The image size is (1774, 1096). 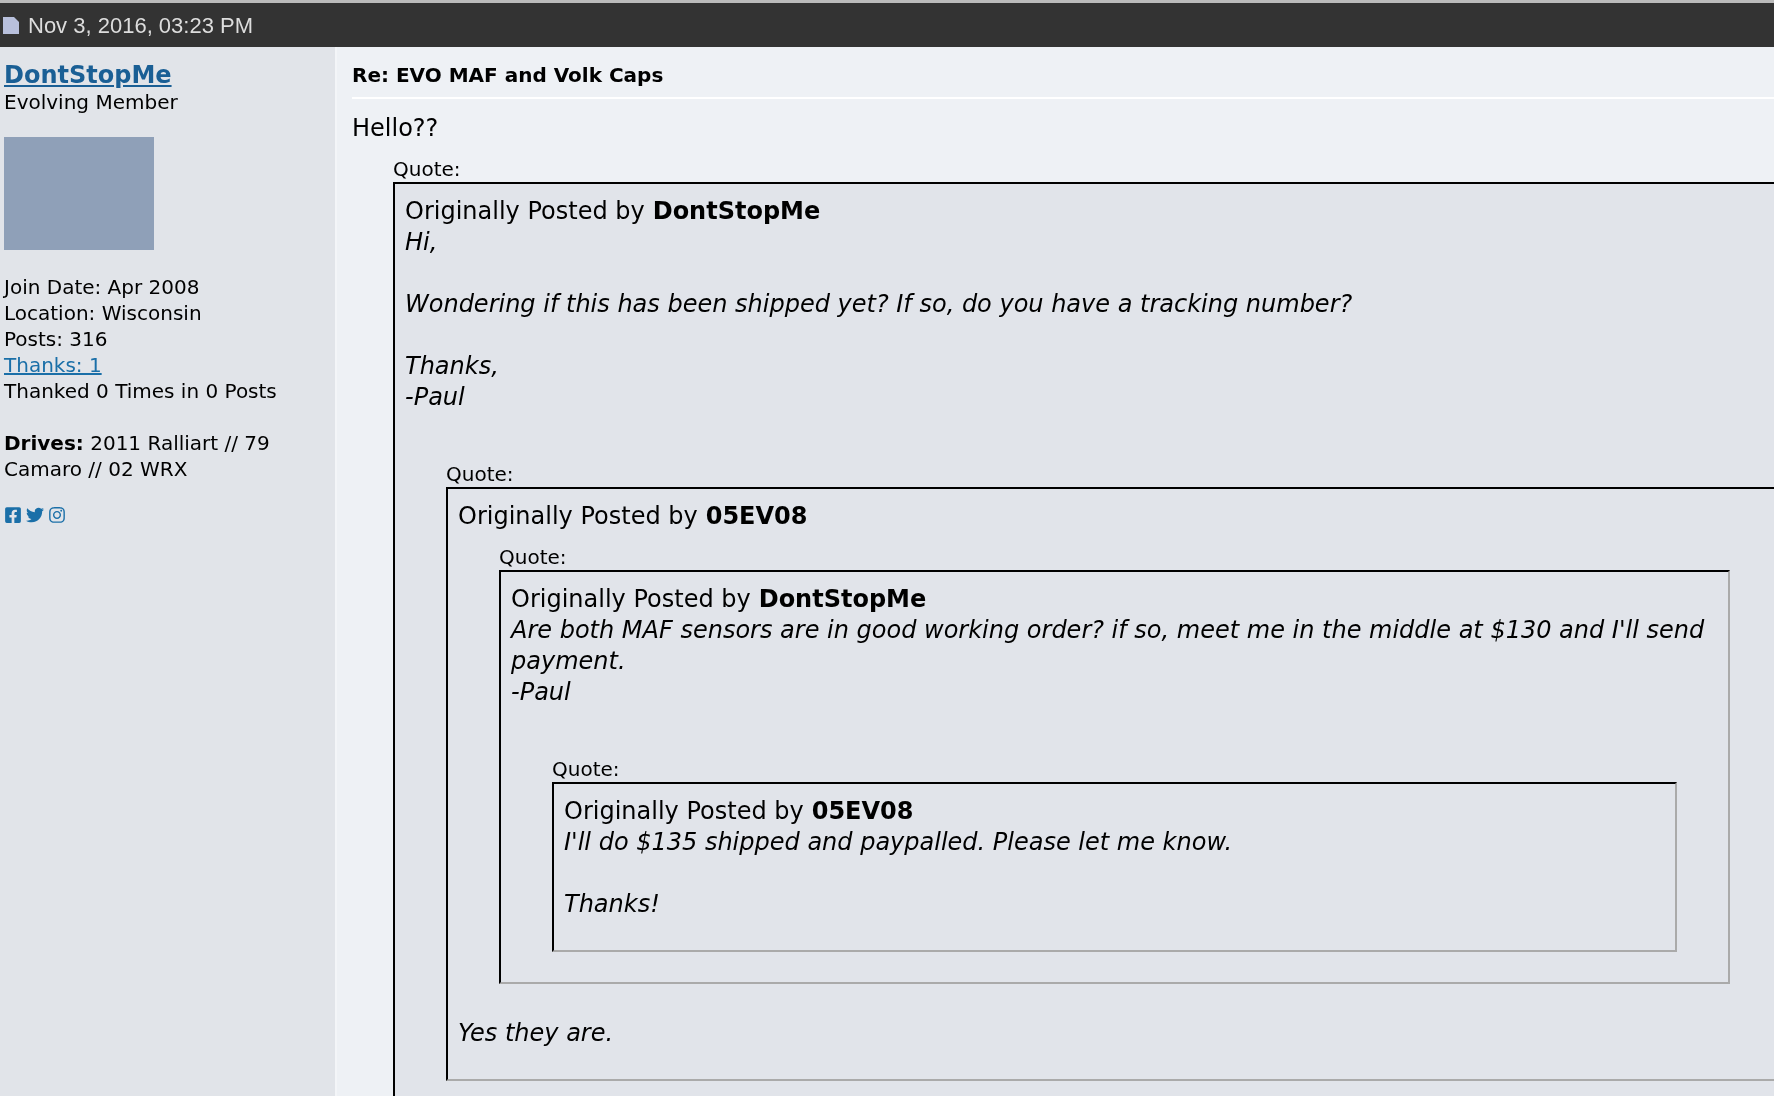 I want to click on user-stat: Location: Wisconsin, so click(x=103, y=313).